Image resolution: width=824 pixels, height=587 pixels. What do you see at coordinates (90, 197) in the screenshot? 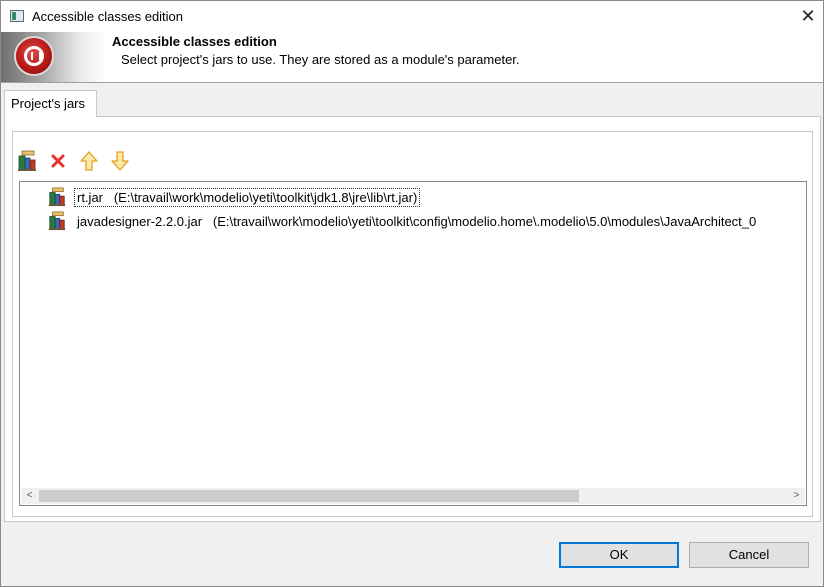
I see `jar-name: rt.jar` at bounding box center [90, 197].